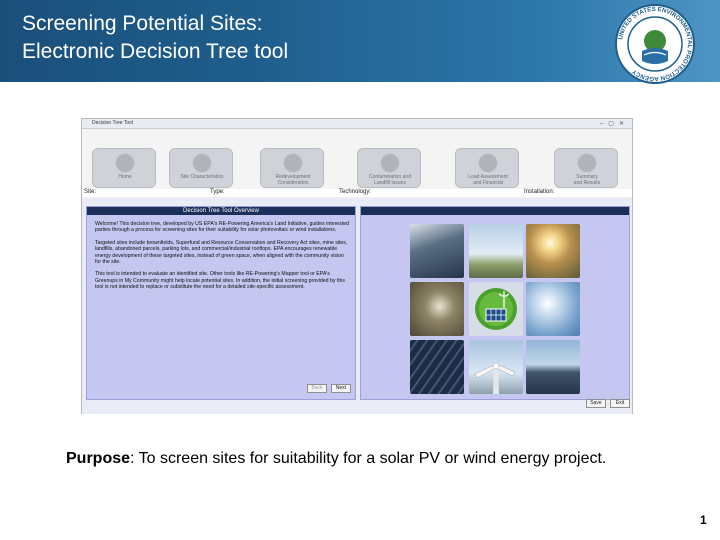 This screenshot has height=540, width=720. I want to click on back-button: Back, so click(317, 388).